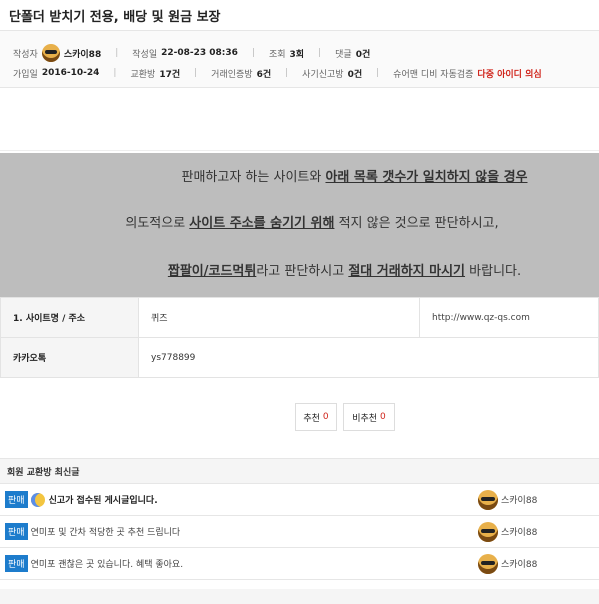 This screenshot has height=604, width=599. I want to click on notice-line-3: 짭팔이/코드먹튀라고 판단하시고 절대 거래하지 마시기 바랍니다., so click(299, 269).